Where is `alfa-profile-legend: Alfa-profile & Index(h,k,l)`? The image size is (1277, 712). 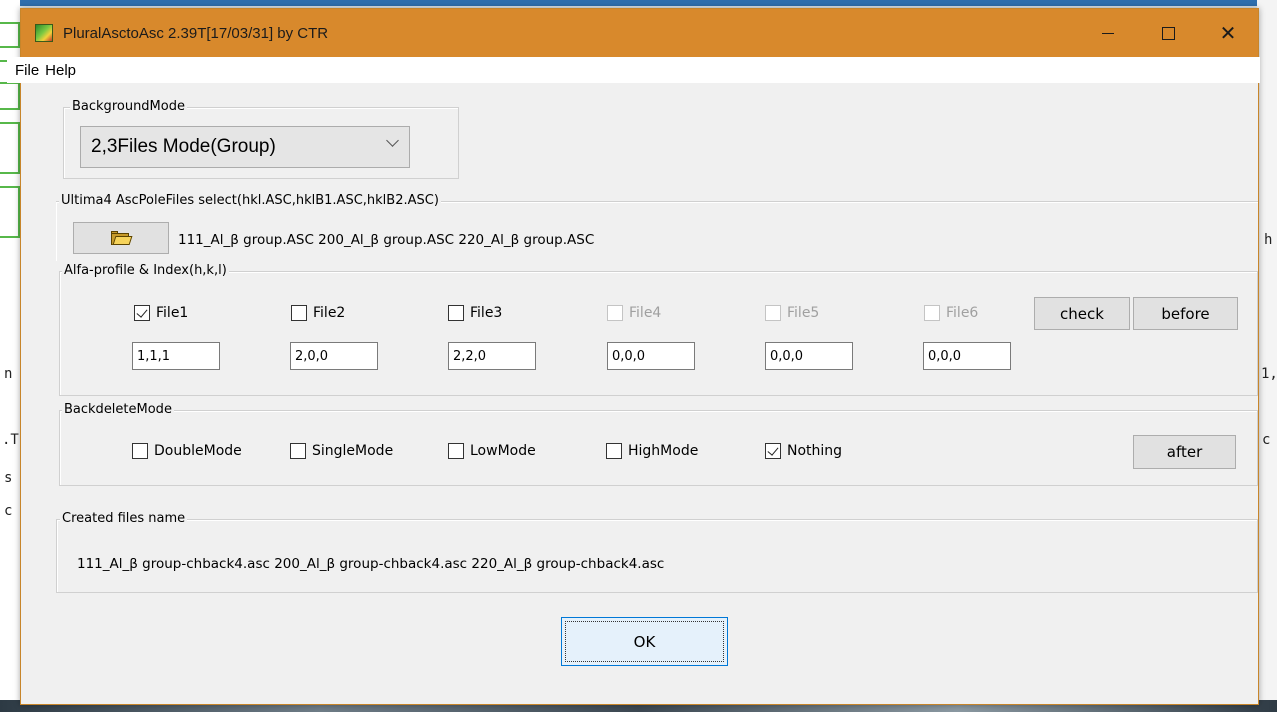
alfa-profile-legend: Alfa-profile & Index(h,k,l) is located at coordinates (145, 270).